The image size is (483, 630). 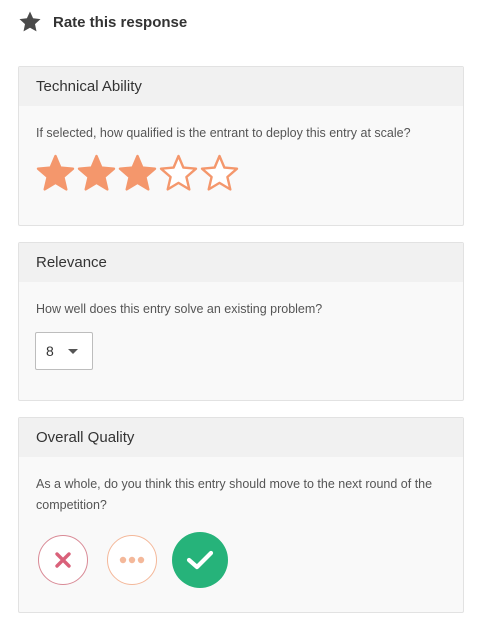 I want to click on card-title: Relevance, so click(x=241, y=262).